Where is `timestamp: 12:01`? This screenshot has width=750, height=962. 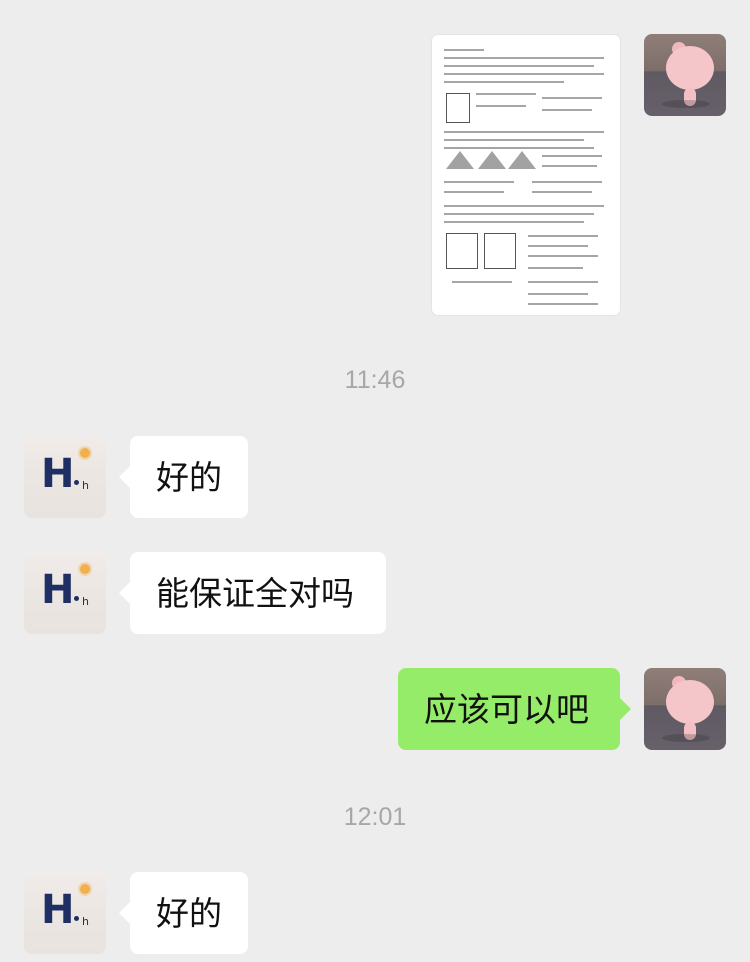
timestamp: 12:01 is located at coordinates (375, 817).